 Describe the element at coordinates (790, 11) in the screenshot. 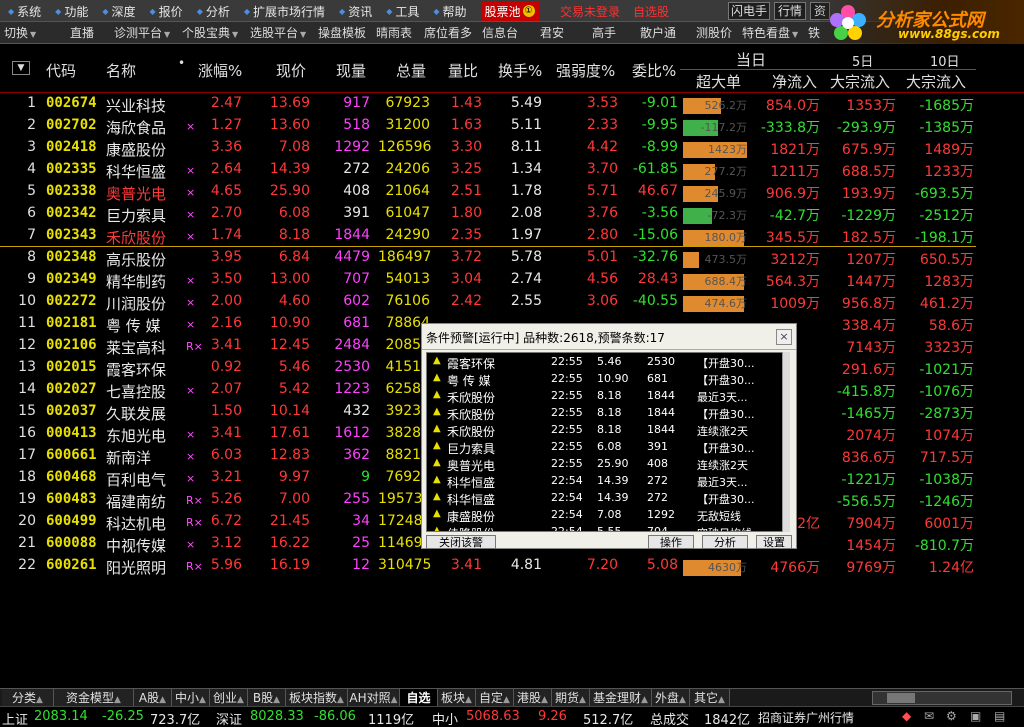

I see `quotes-button: 行情` at that location.